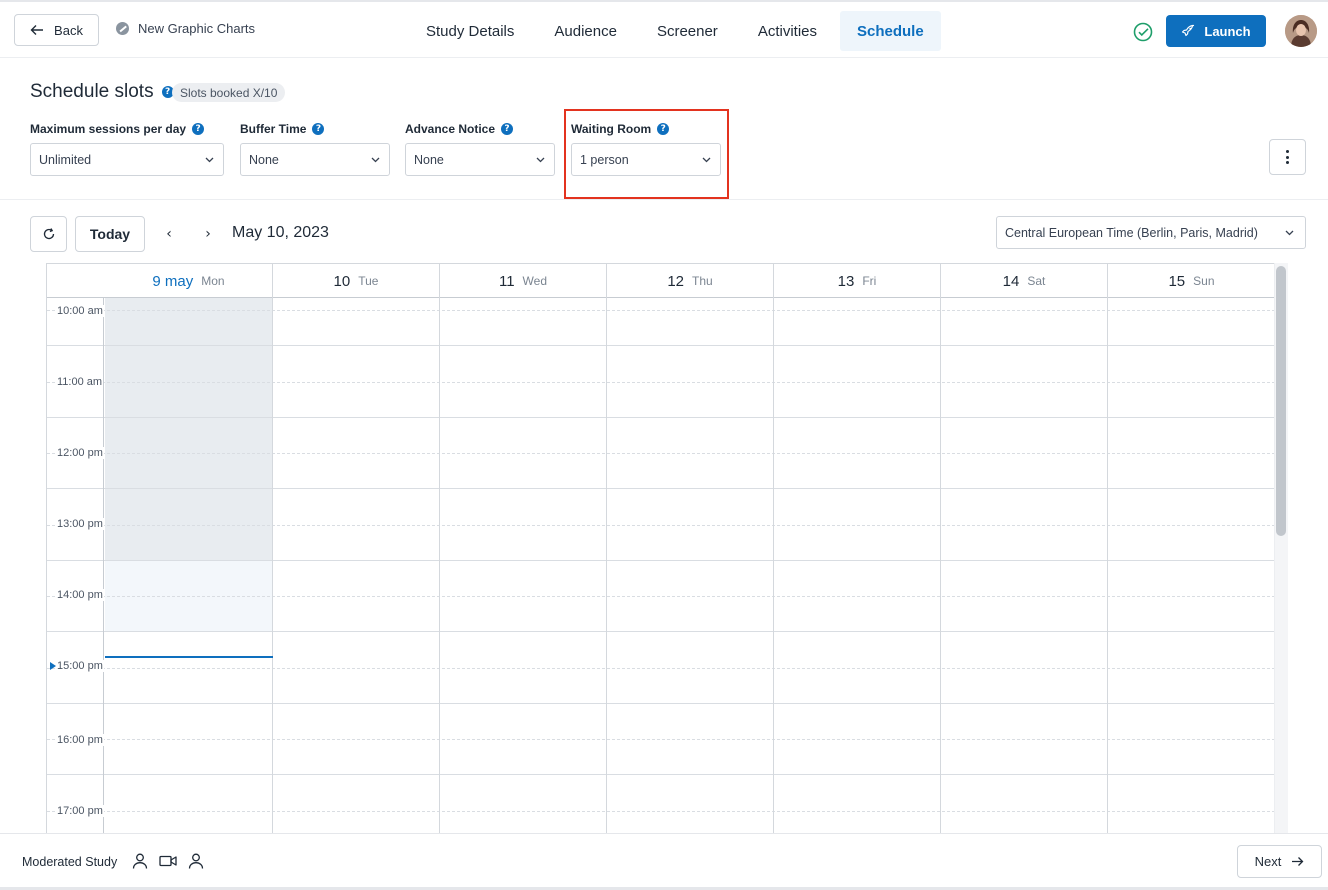 This screenshot has width=1328, height=890. What do you see at coordinates (315, 159) in the screenshot?
I see `buffer-time-select: None` at bounding box center [315, 159].